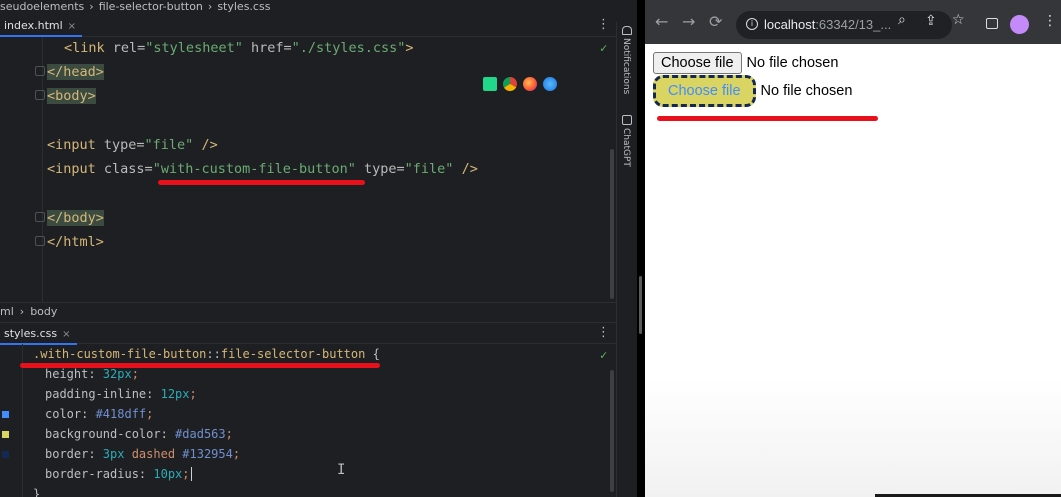  I want to click on css-decl-height: height: 32px;, so click(92, 374).